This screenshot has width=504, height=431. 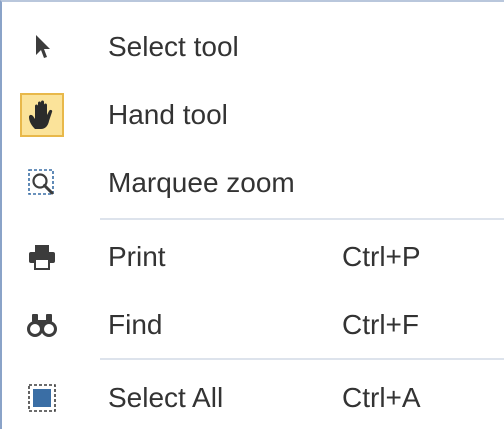 I want to click on hand-icon-checked-frame, so click(x=42, y=115).